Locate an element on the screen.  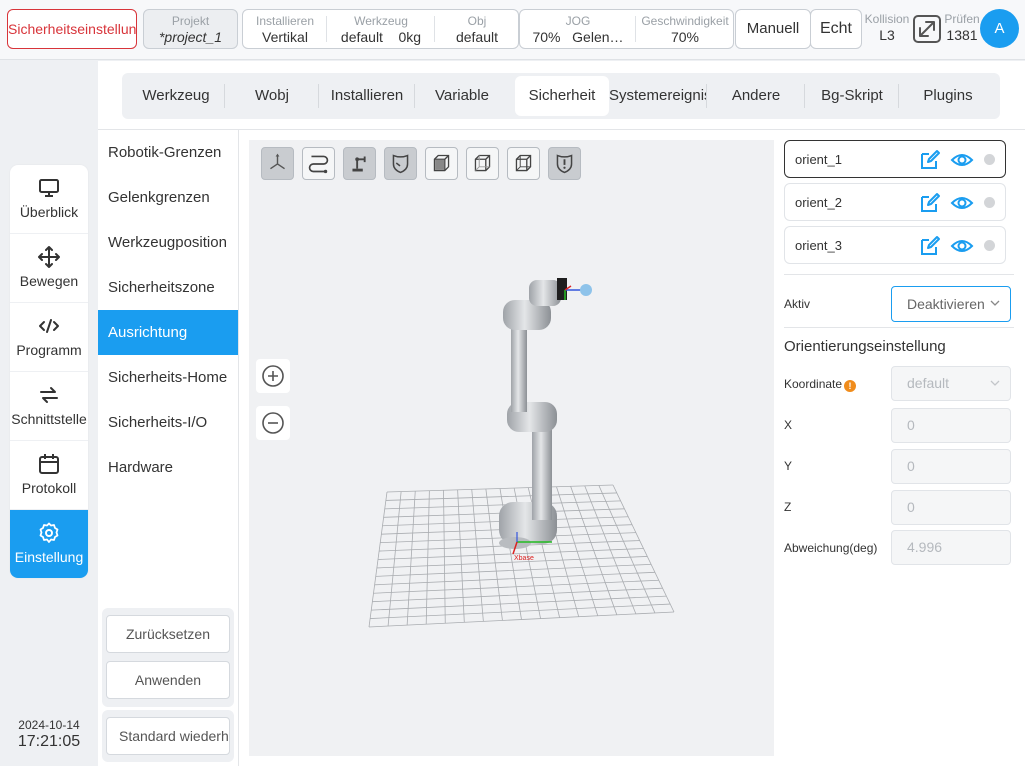
base-axis-label: Xbase is located at coordinates (524, 558).